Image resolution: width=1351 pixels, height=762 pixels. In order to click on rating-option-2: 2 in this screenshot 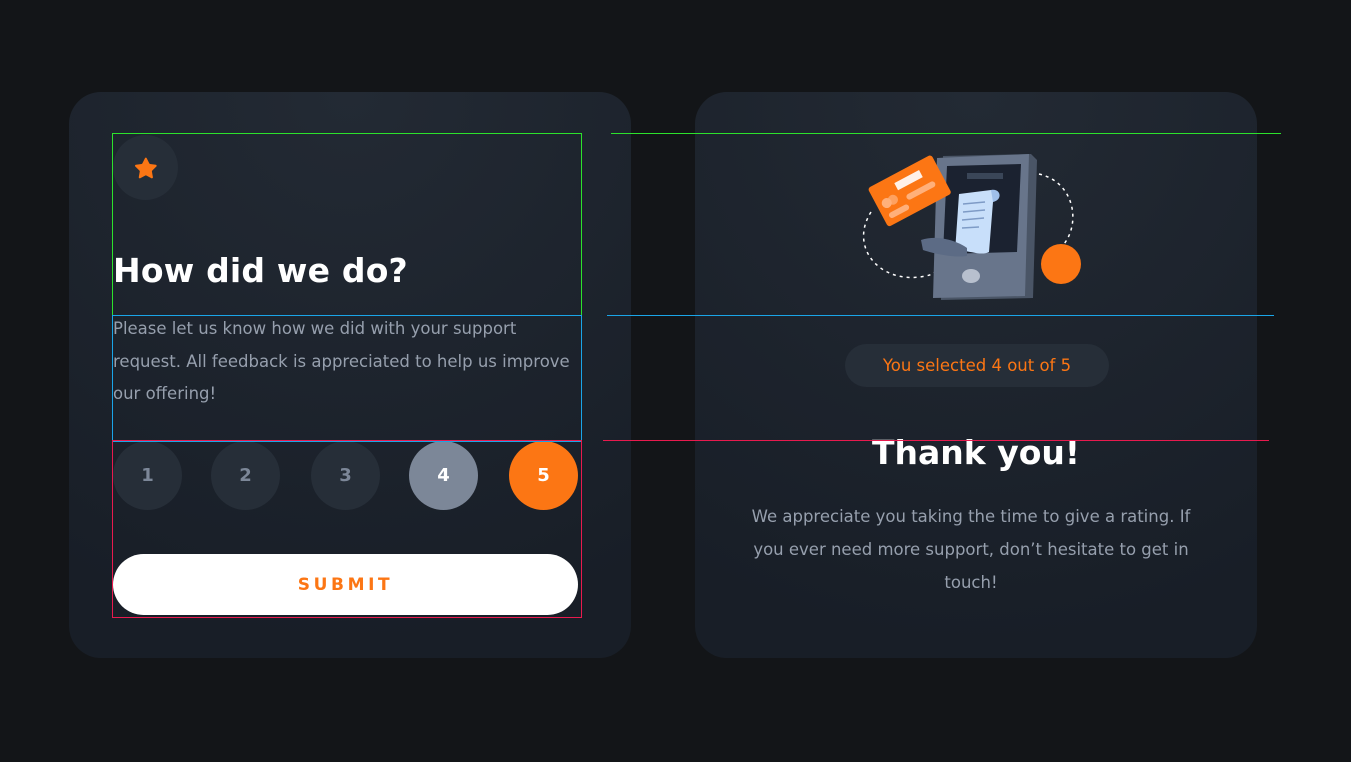, I will do `click(245, 475)`.